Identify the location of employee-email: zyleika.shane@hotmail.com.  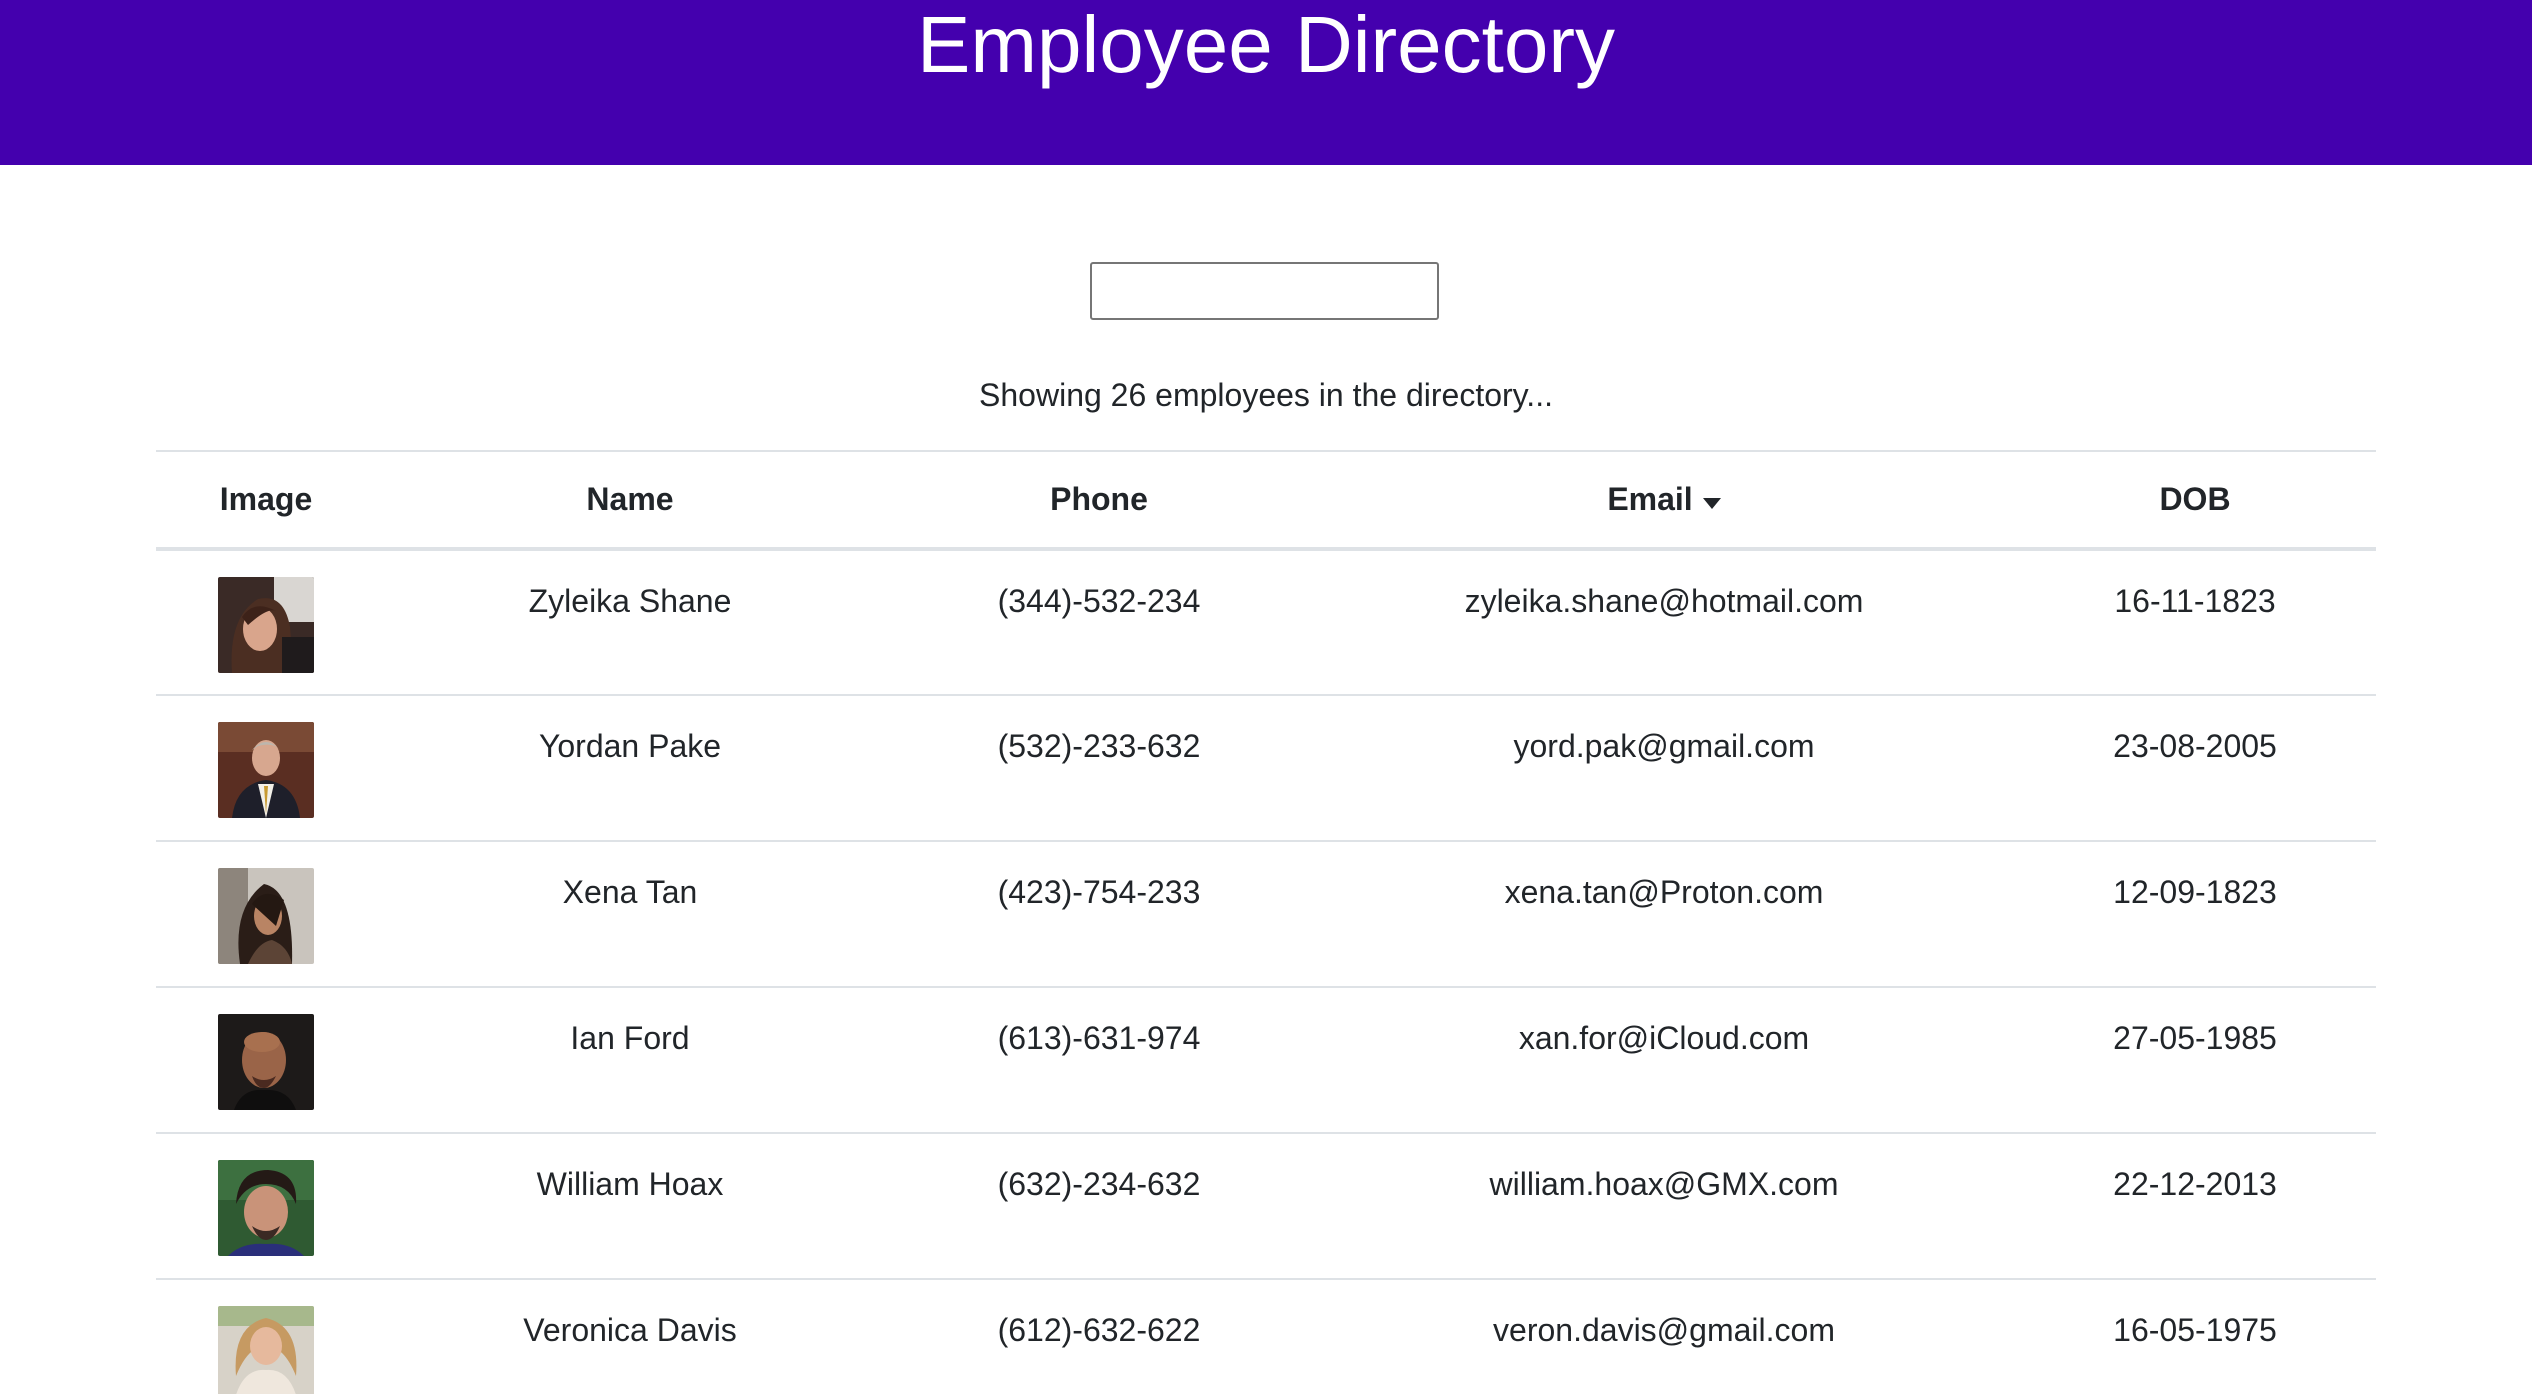
(1664, 622).